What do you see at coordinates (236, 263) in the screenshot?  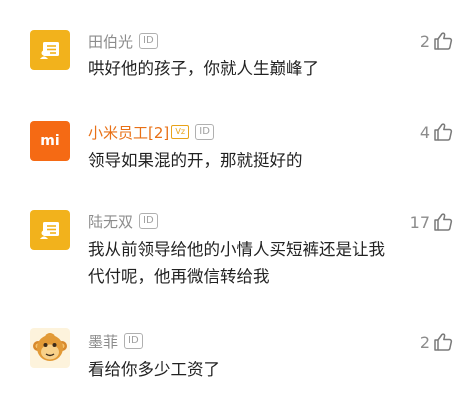 I see `comment-text: 我从前领导给他的小情人买短裤还是让我代付呢，他再微信转给我` at bounding box center [236, 263].